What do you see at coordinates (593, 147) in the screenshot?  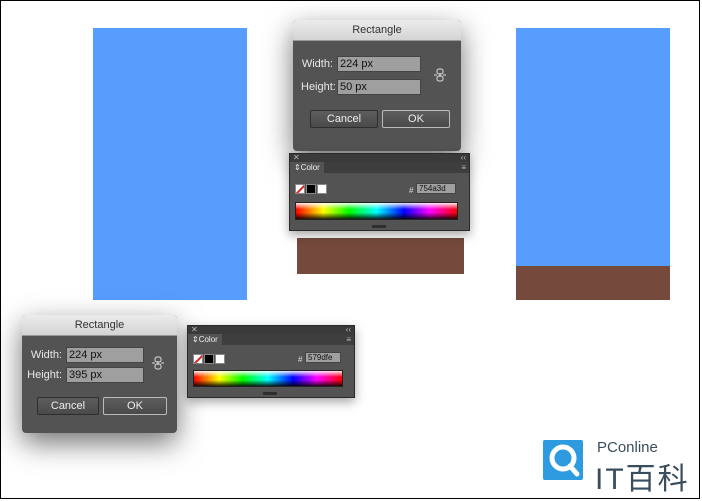 I see `blue-rectangle-right` at bounding box center [593, 147].